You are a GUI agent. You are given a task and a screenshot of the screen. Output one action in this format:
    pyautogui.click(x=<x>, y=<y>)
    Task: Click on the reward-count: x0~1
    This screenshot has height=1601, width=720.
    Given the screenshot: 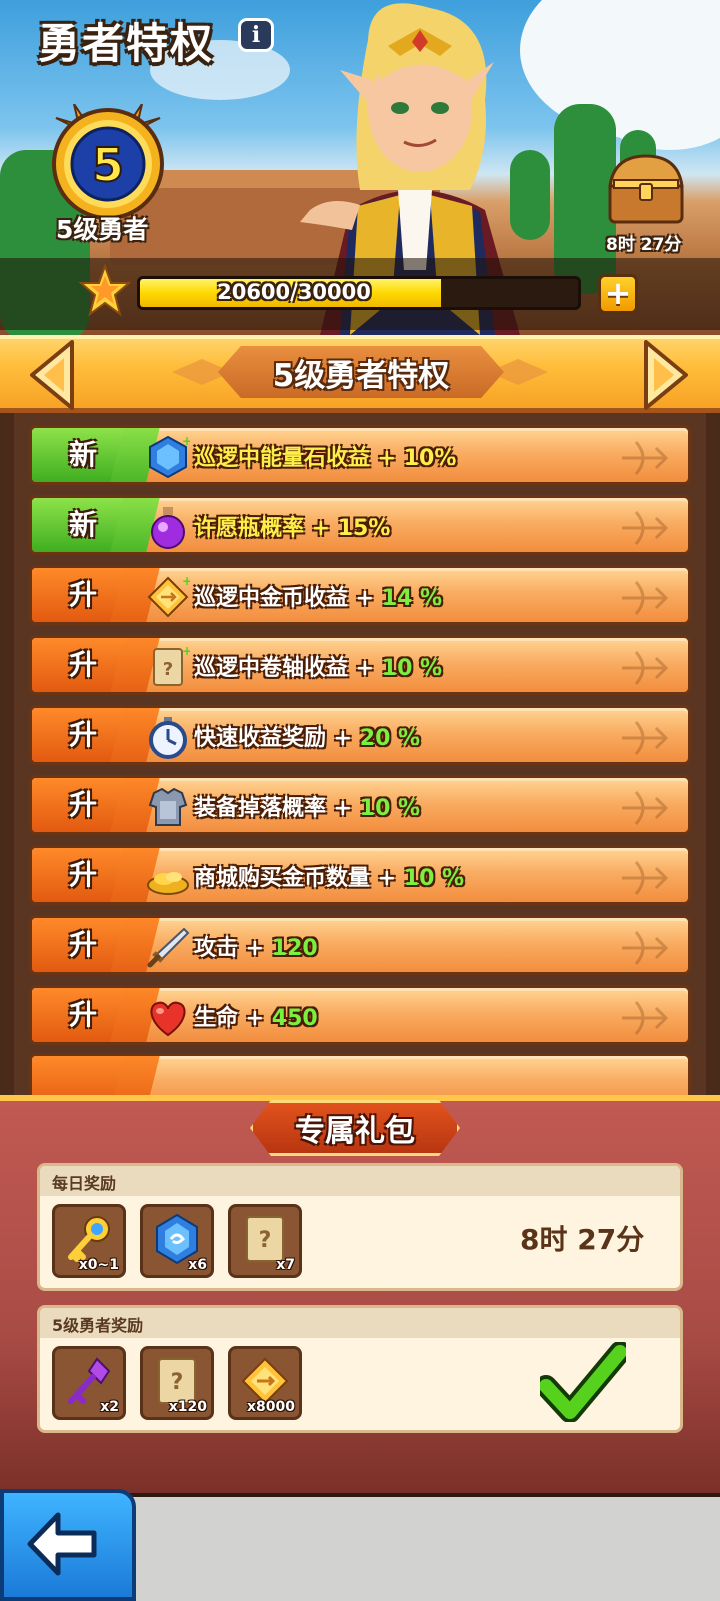 What is the action you would take?
    pyautogui.click(x=98, y=1265)
    